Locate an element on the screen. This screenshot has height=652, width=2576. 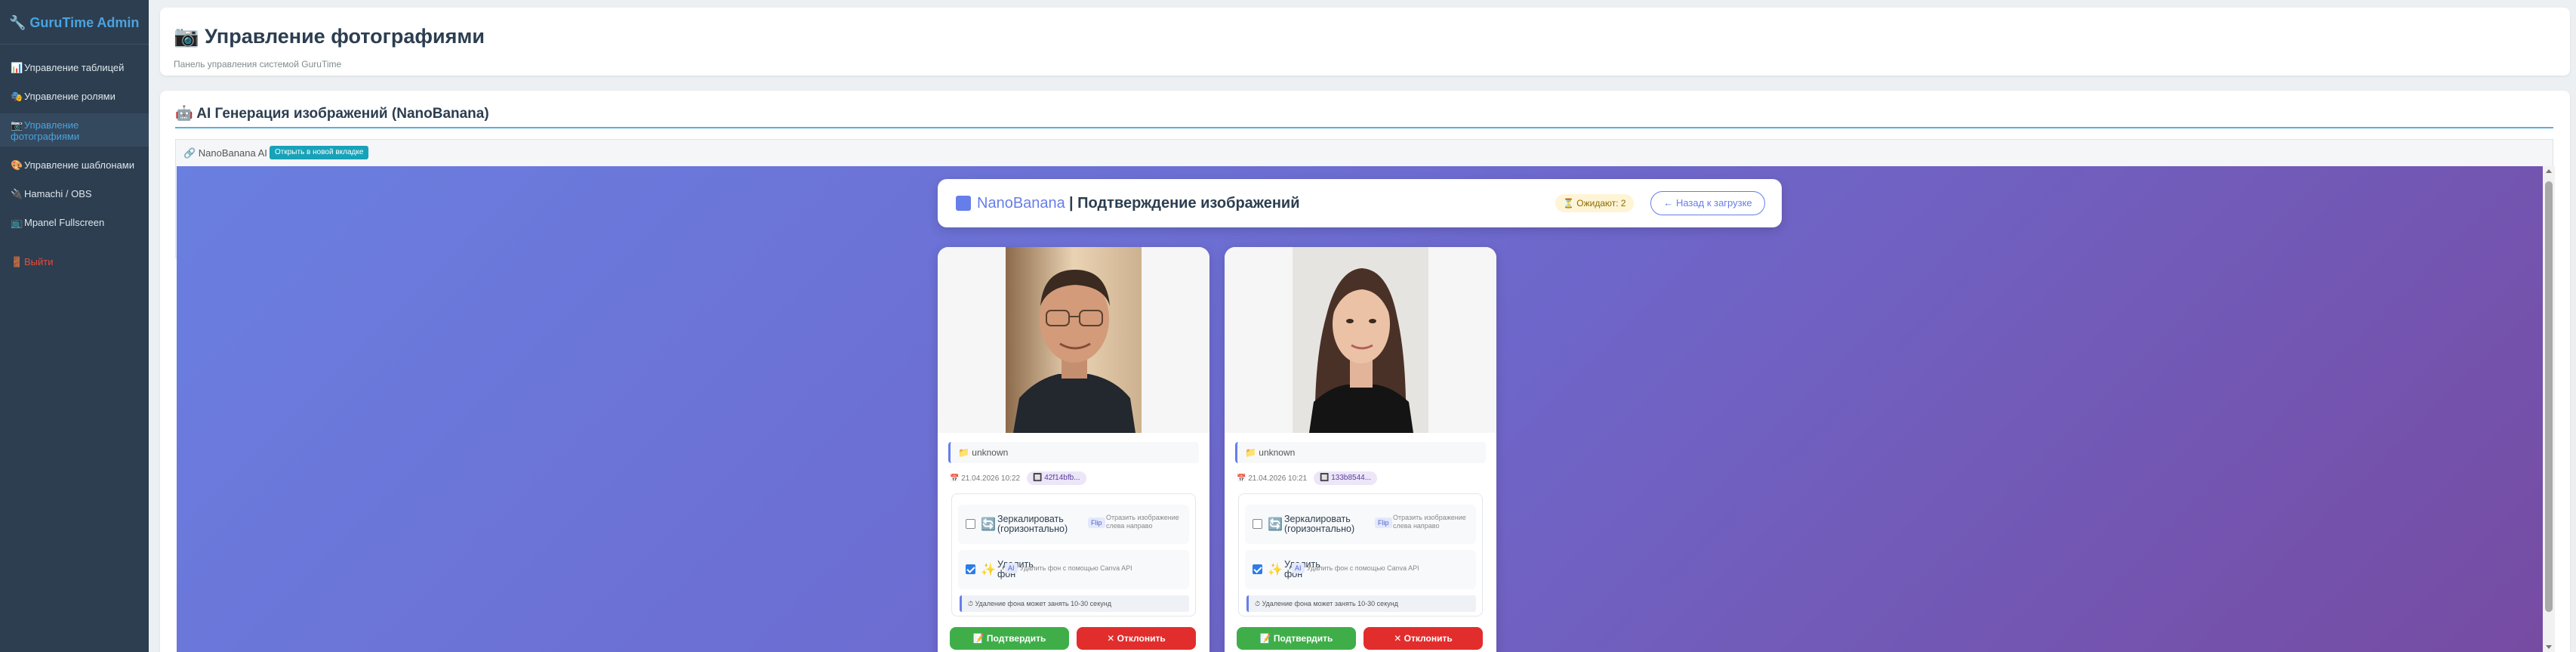
sidebar-item-label: Управление шаблонами is located at coordinates (79, 165).